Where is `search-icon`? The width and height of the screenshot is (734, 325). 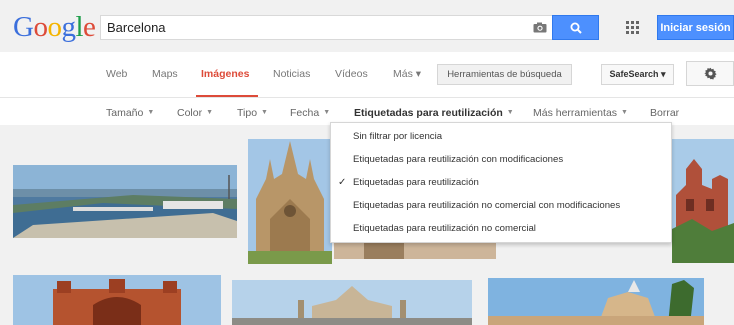
search-icon is located at coordinates (576, 28).